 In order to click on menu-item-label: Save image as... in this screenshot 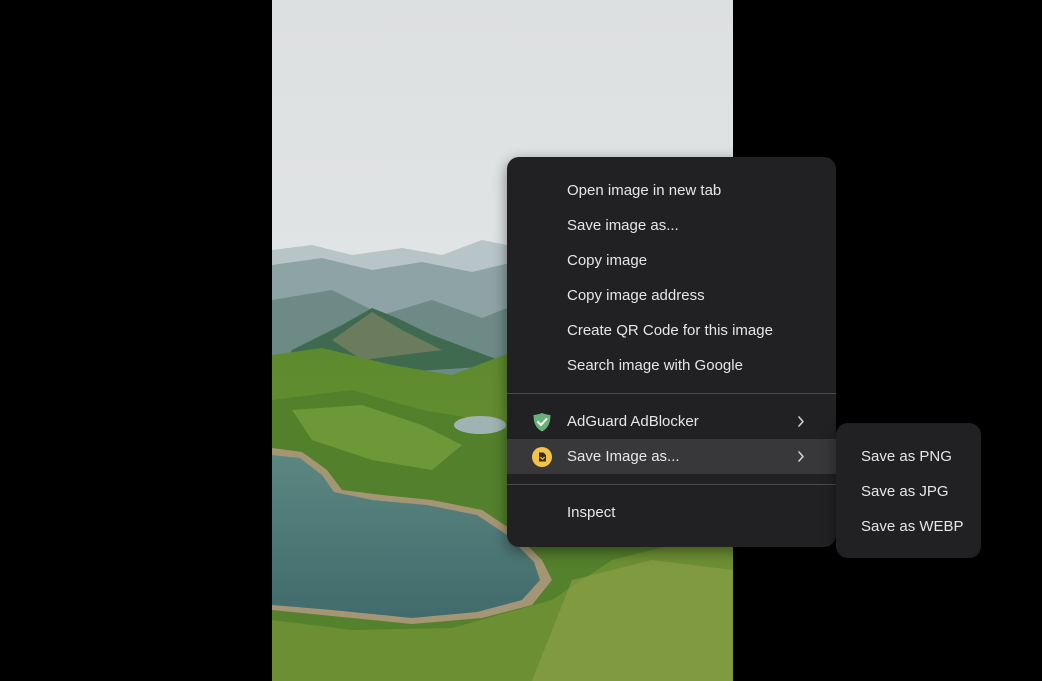, I will do `click(623, 225)`.